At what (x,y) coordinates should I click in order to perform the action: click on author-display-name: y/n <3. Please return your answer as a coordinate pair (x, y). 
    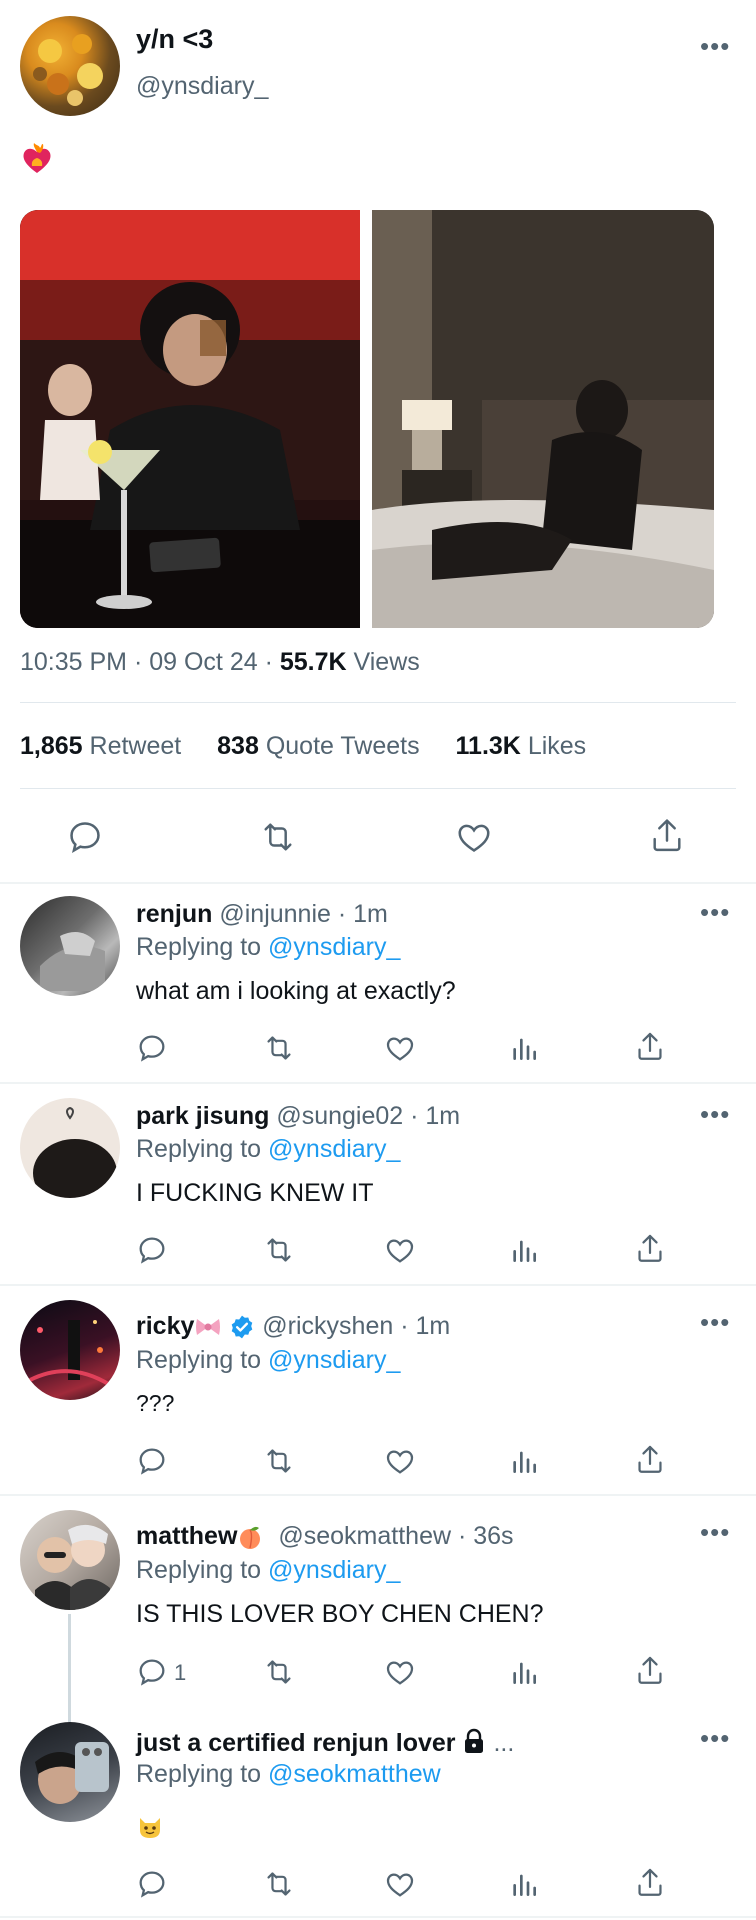
    Looking at the image, I should click on (174, 39).